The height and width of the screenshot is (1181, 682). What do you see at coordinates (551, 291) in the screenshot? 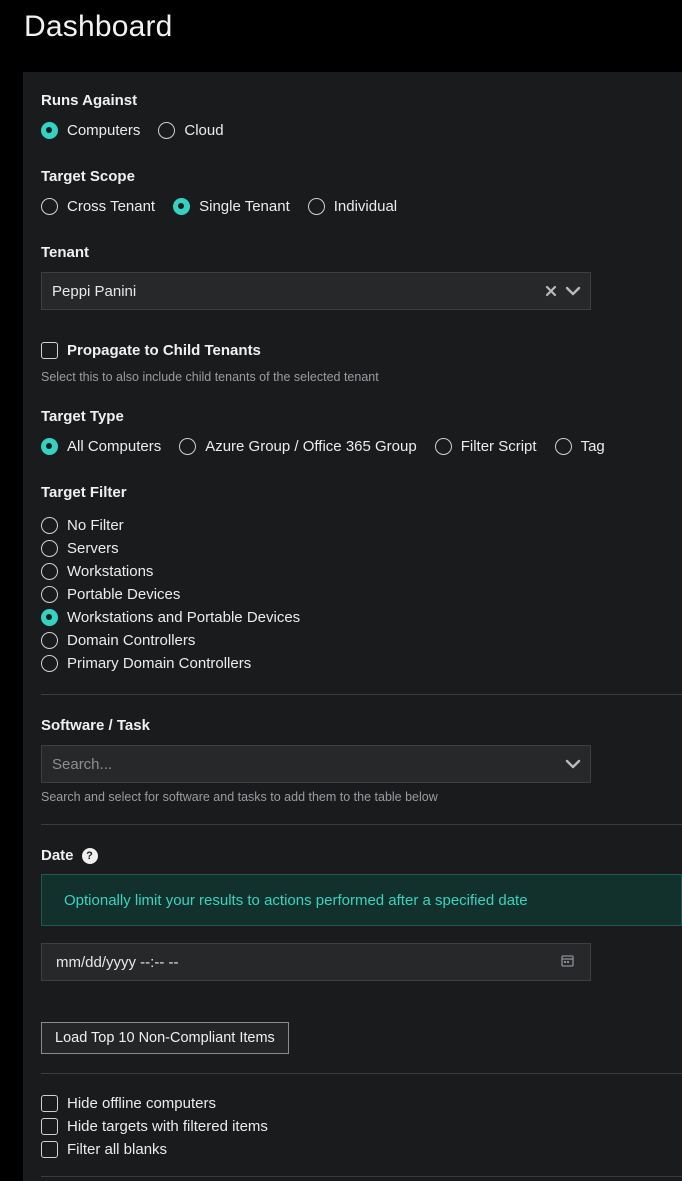
I see `clear-icon` at bounding box center [551, 291].